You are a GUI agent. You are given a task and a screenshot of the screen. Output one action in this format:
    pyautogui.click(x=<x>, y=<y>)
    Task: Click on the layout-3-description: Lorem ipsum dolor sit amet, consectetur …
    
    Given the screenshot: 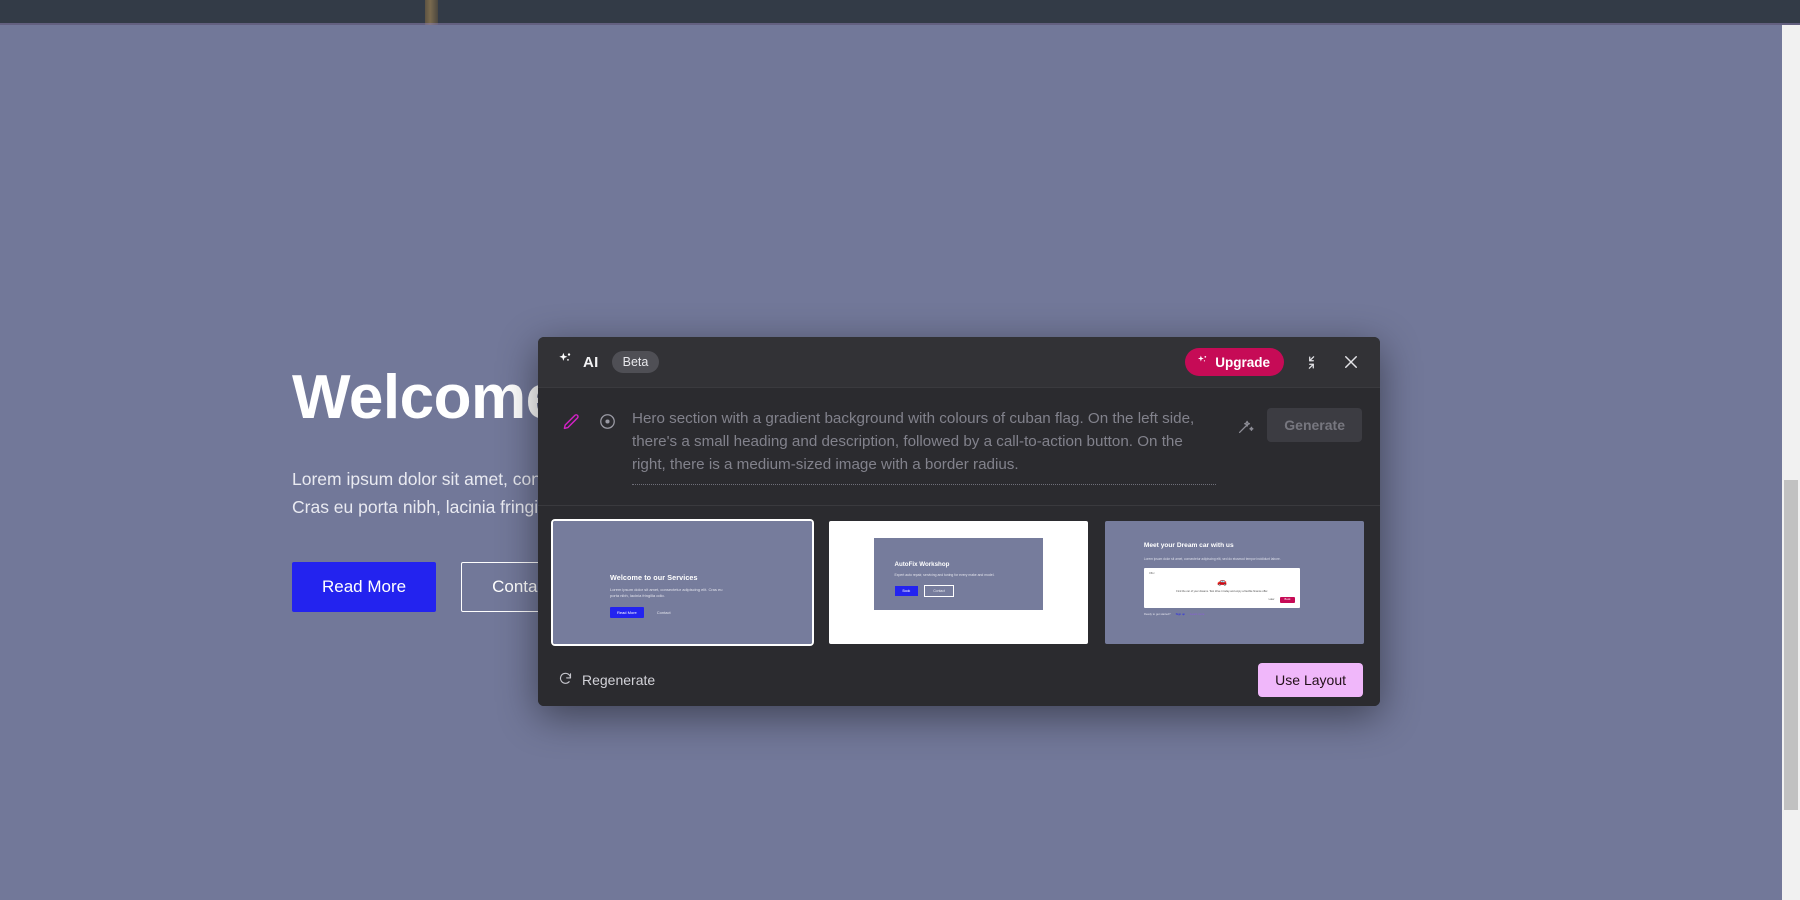 What is the action you would take?
    pyautogui.click(x=1212, y=559)
    